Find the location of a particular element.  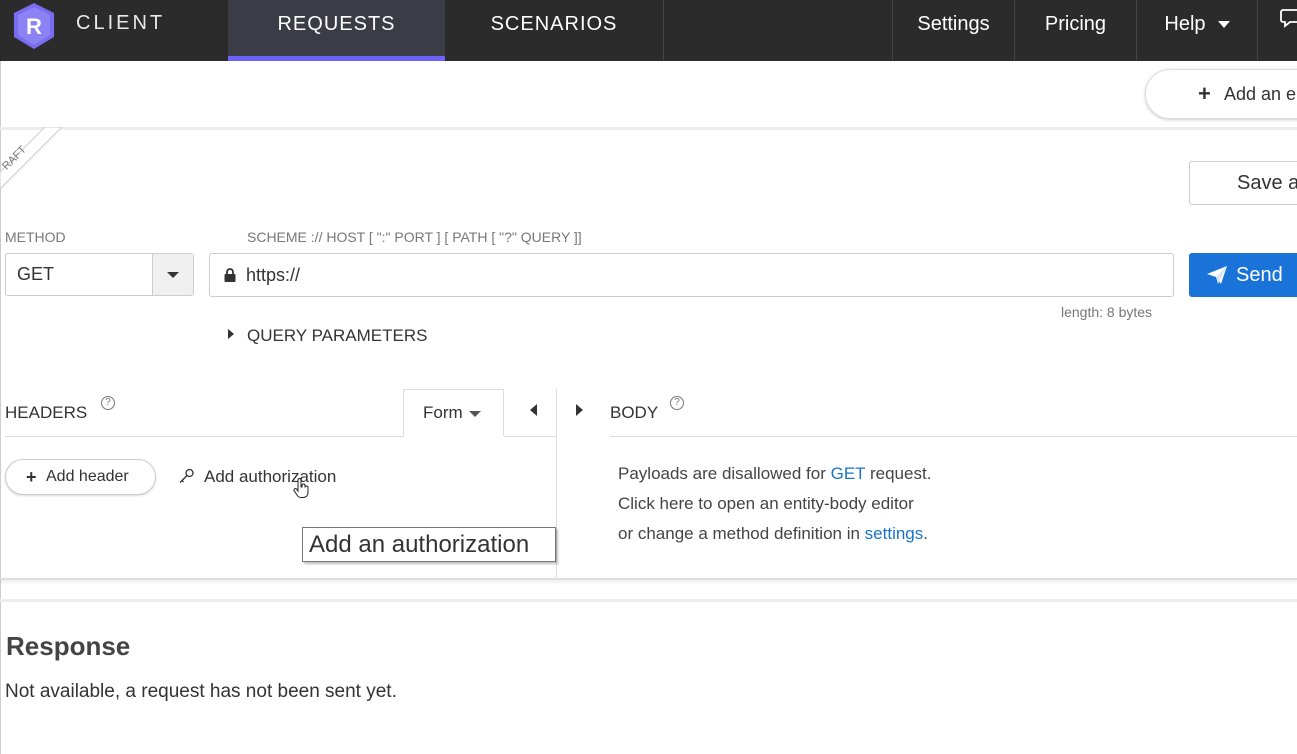

tab-requests-label: REQUESTS is located at coordinates (336, 24).